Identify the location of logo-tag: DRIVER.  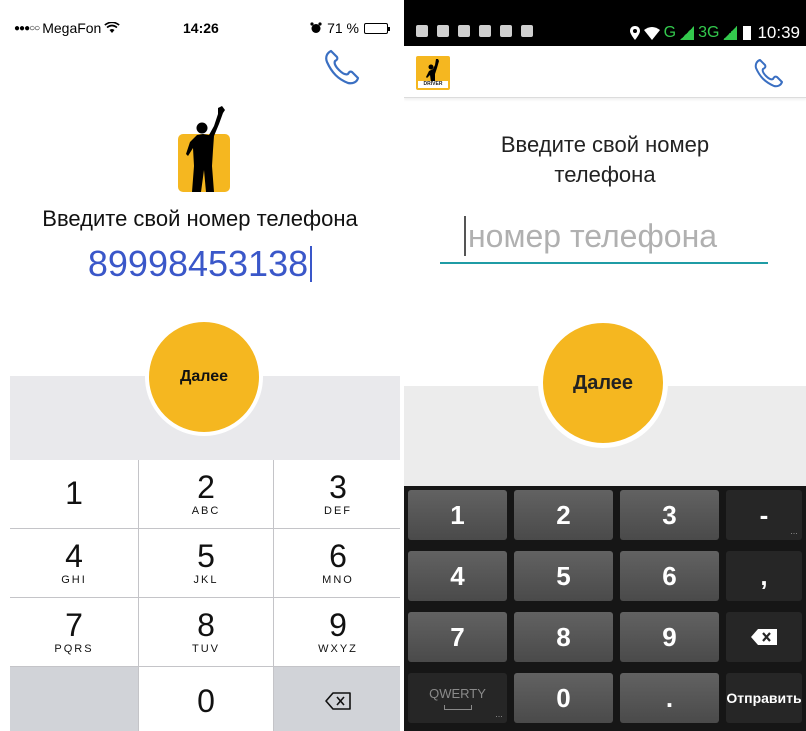
(433, 84).